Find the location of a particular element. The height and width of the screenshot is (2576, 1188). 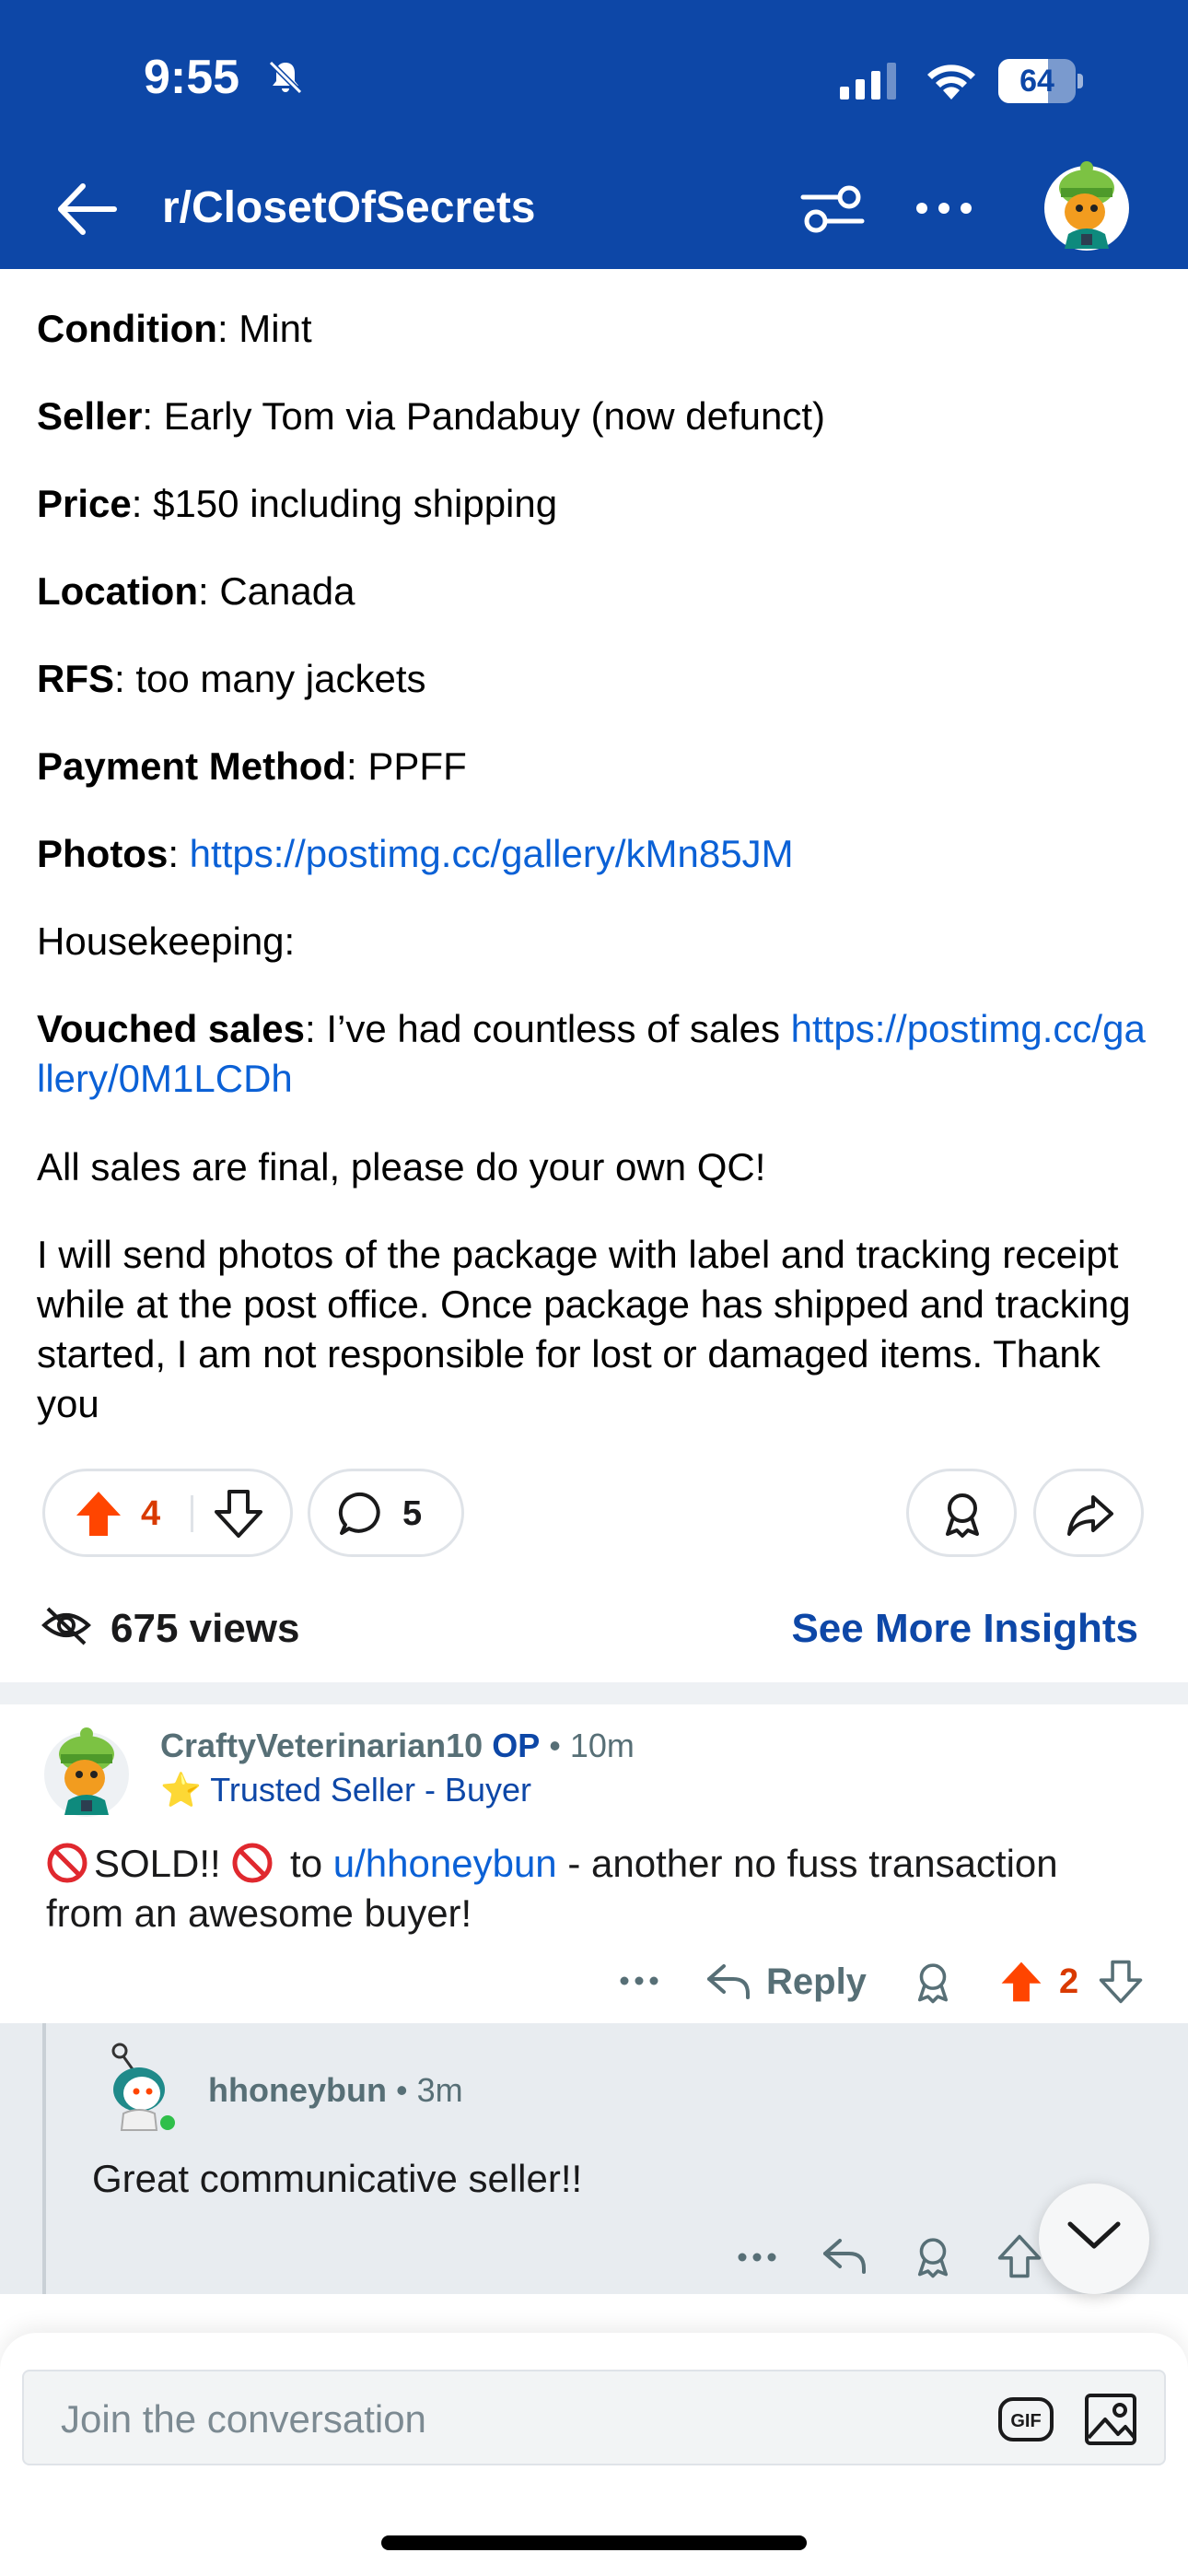

battery-icon: 64 is located at coordinates (1040, 81).